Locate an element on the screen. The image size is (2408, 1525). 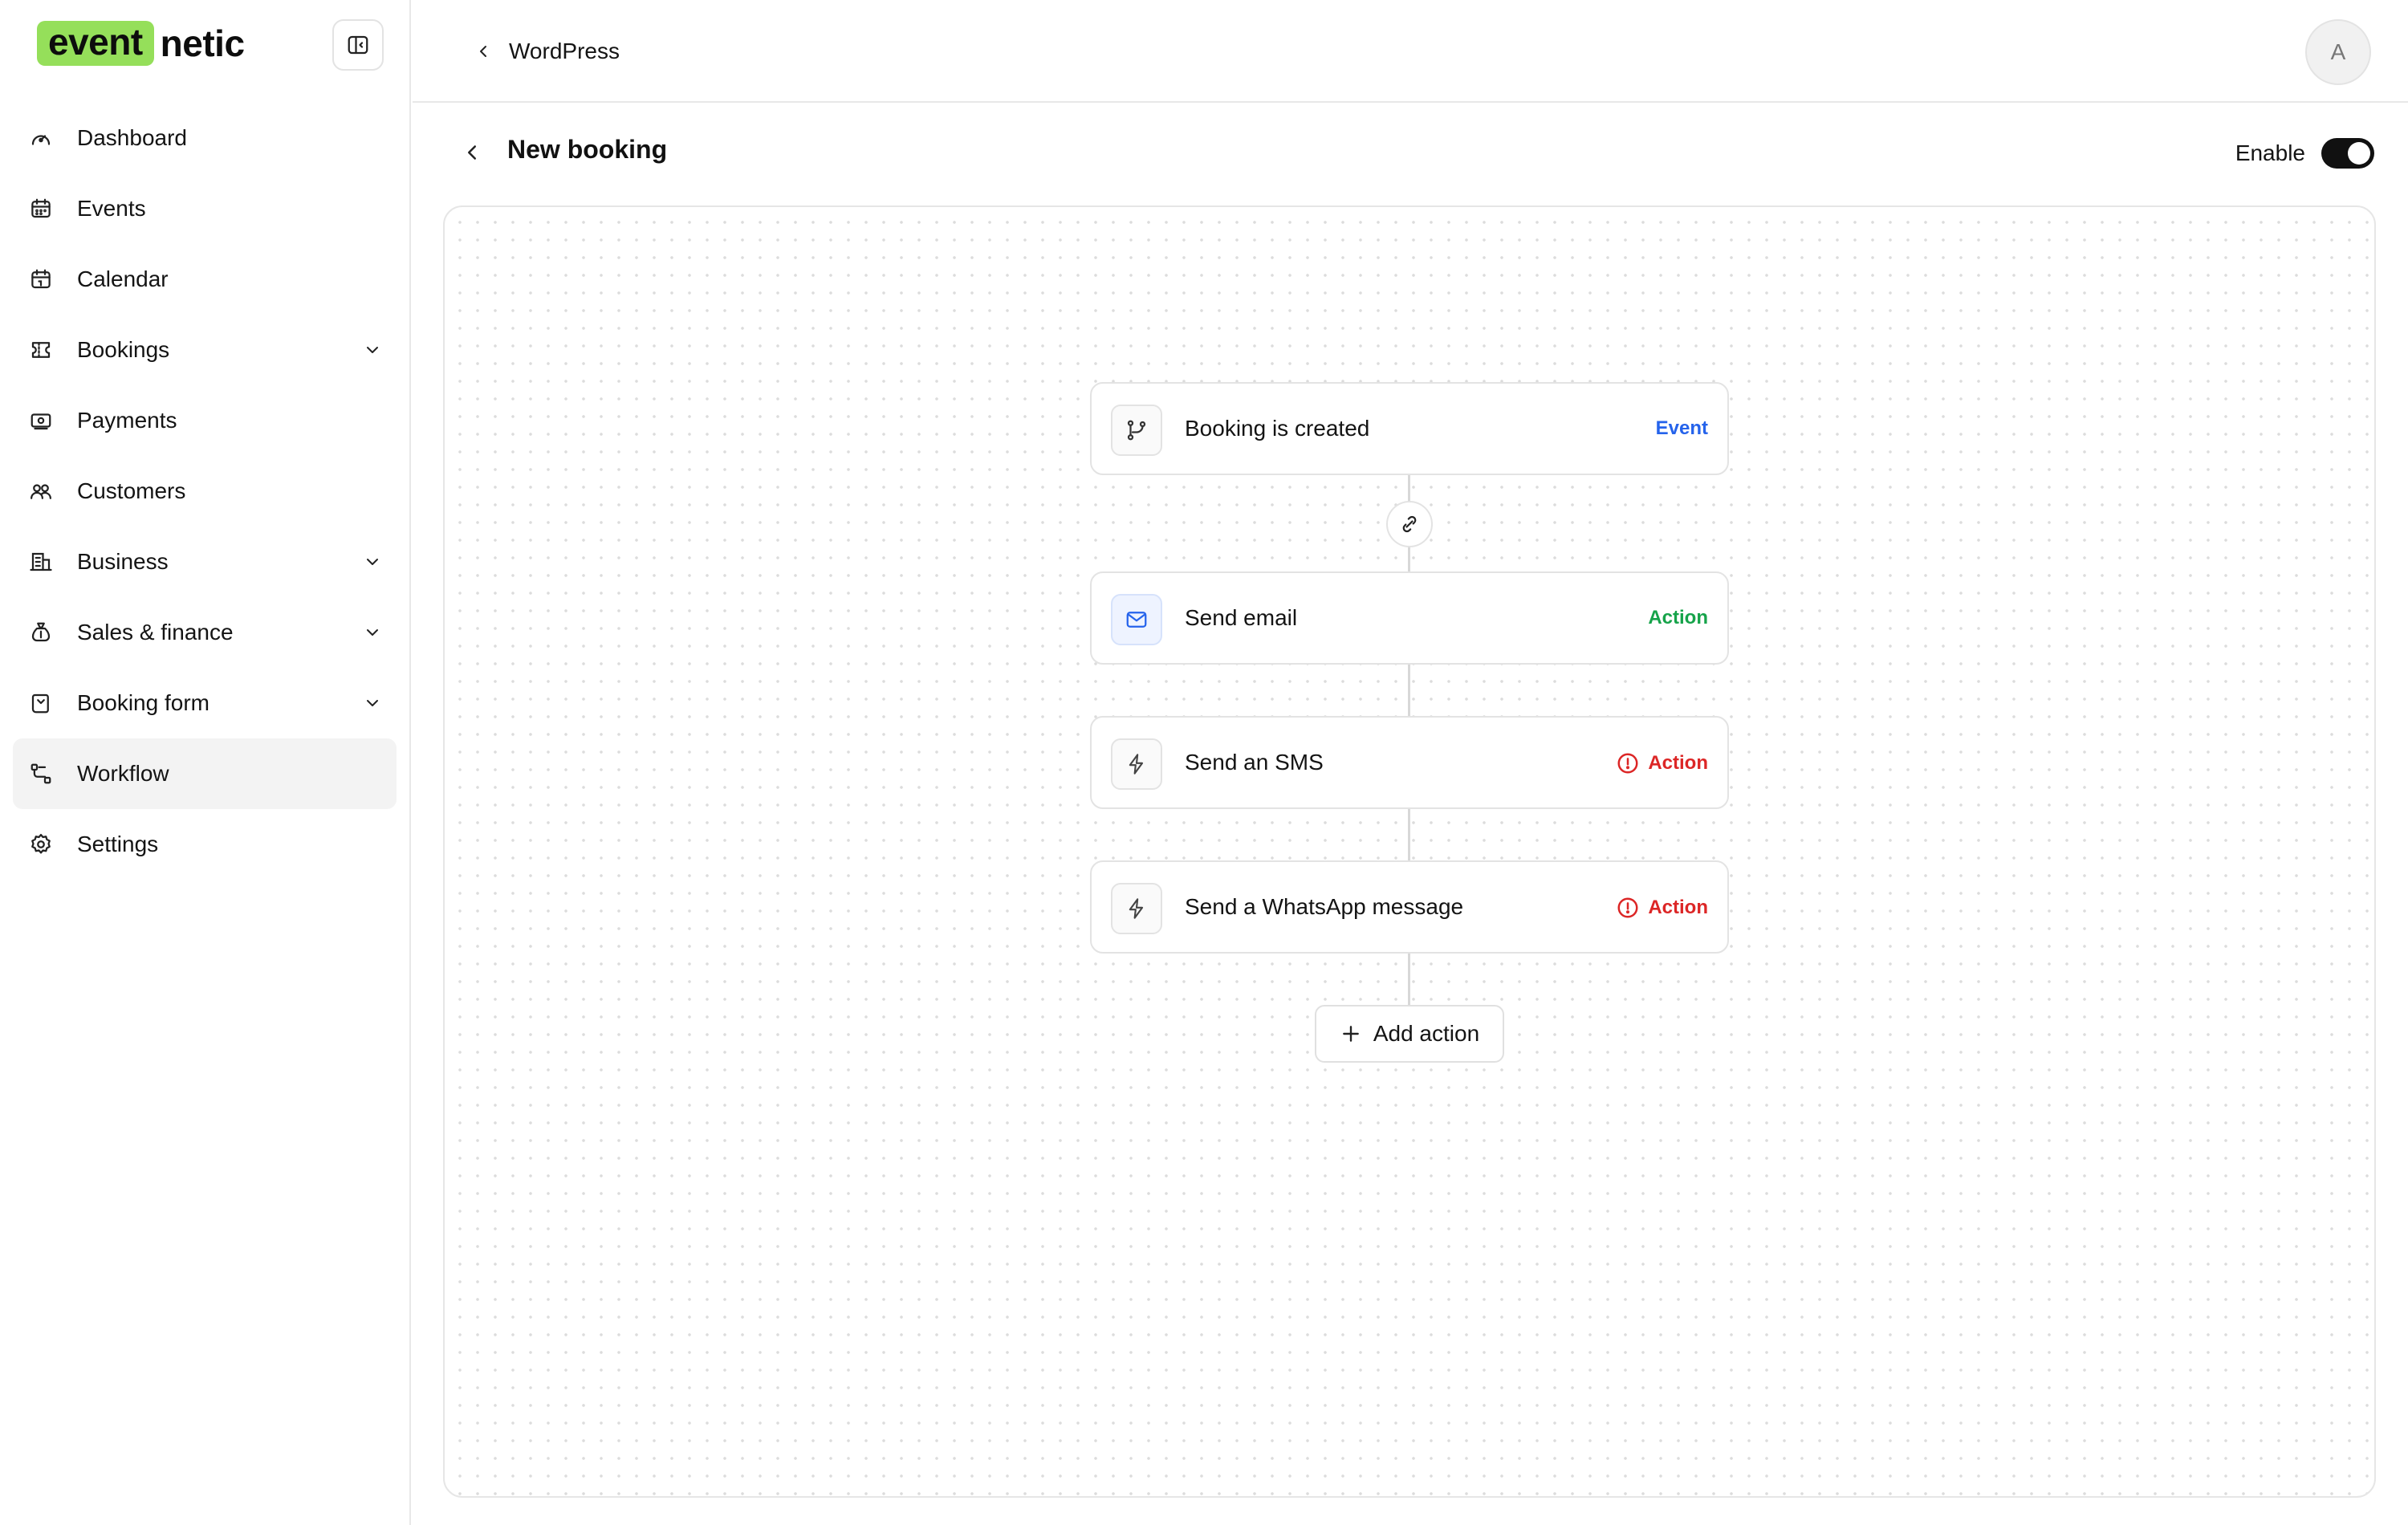
workflow-node-email: Send email Action is located at coordinates (1409, 618).